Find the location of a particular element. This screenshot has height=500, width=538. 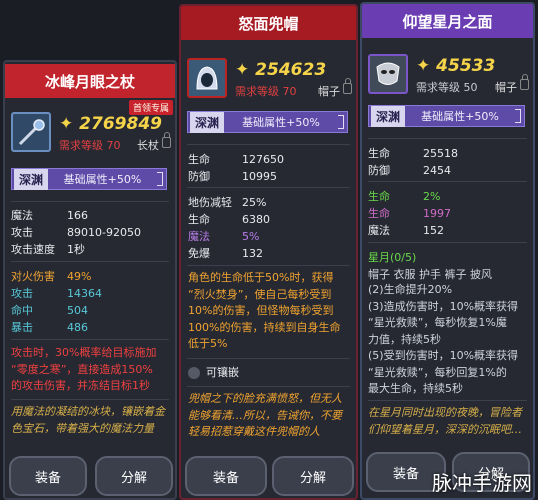

power-value: ✦ 2769849 is located at coordinates (110, 124).